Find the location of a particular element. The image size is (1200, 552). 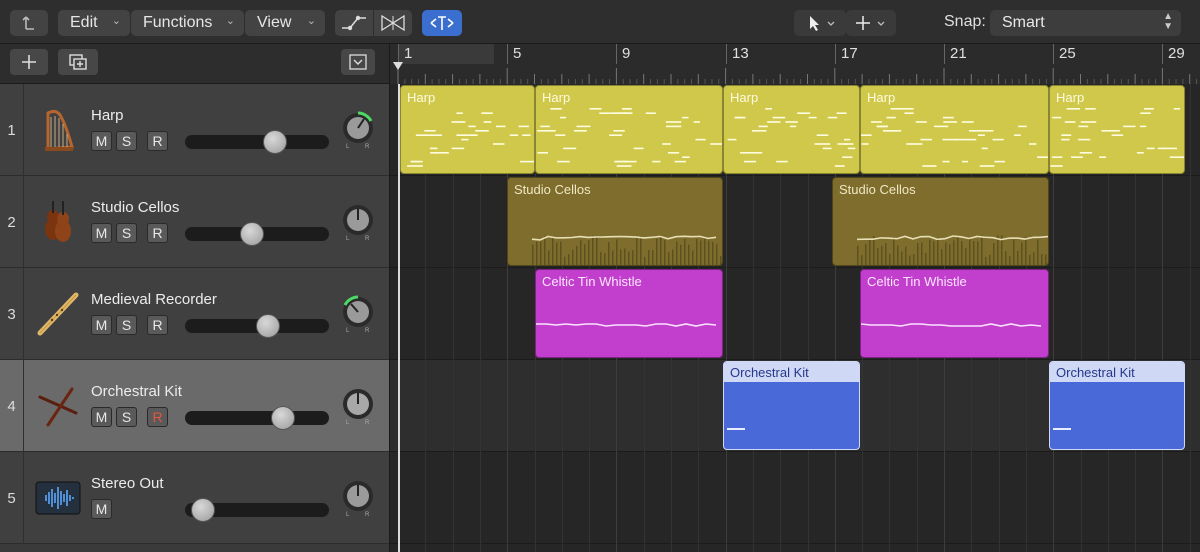

new-track-button is located at coordinates (29, 62).